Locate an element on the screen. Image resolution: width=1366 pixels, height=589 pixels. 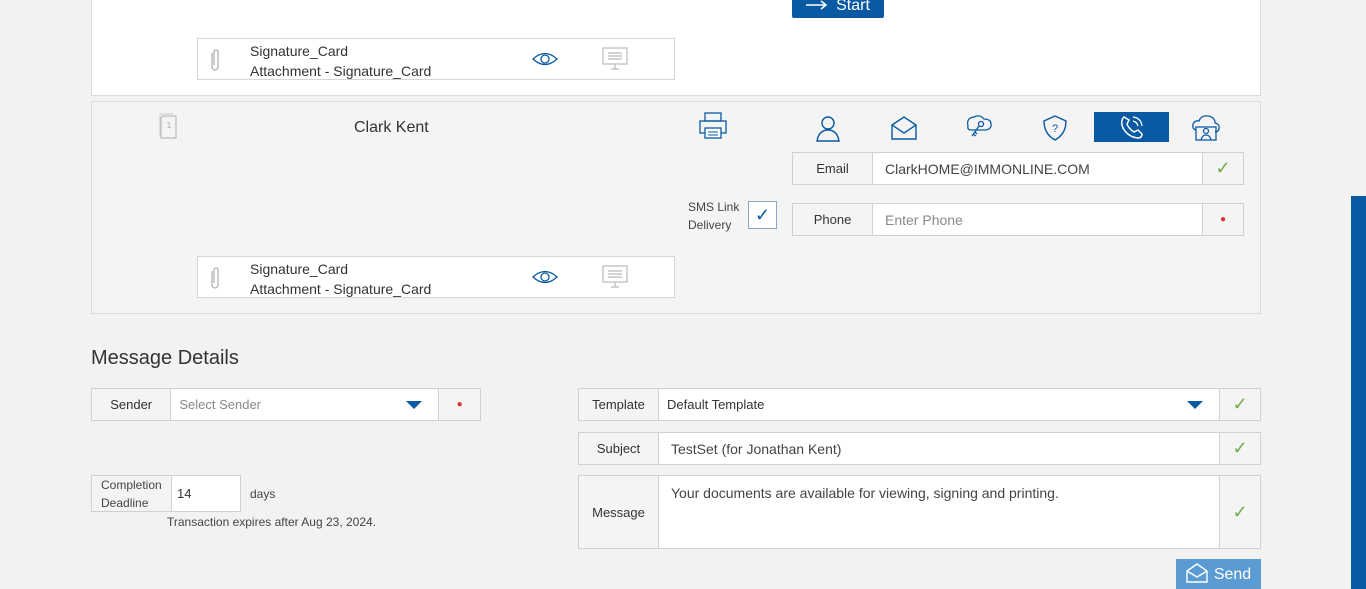
sms-link-label: SMS Link Delivery is located at coordinates (713, 216).